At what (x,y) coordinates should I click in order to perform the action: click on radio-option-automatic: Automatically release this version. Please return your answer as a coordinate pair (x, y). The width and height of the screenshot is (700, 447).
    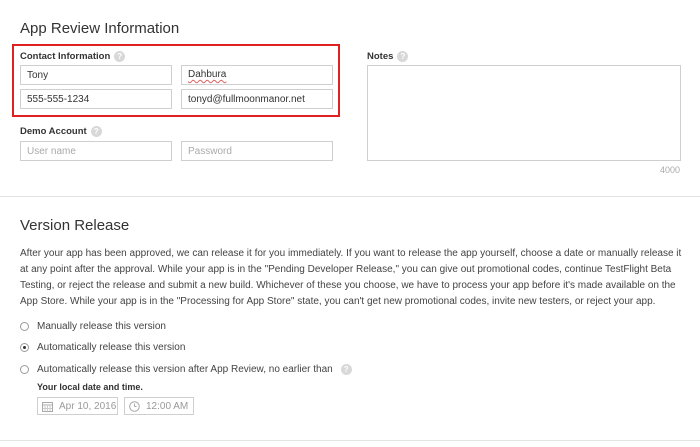
    Looking at the image, I should click on (102, 347).